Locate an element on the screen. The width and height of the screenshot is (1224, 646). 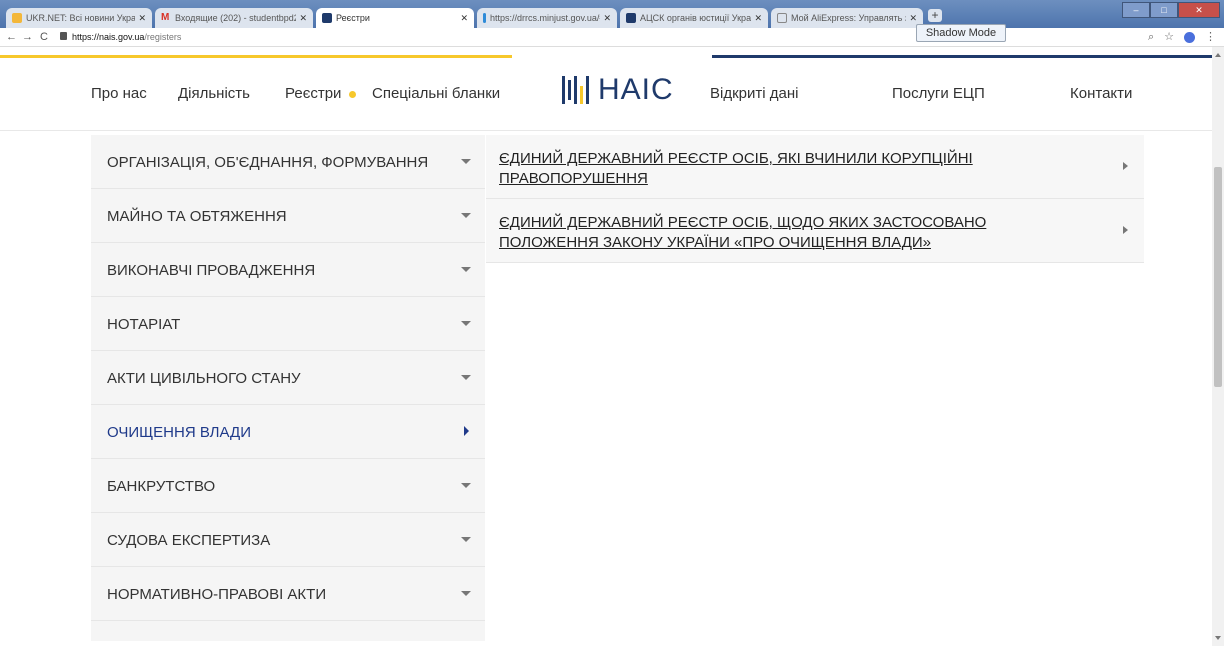
close-window-button: ✕ is located at coordinates (1199, 10).